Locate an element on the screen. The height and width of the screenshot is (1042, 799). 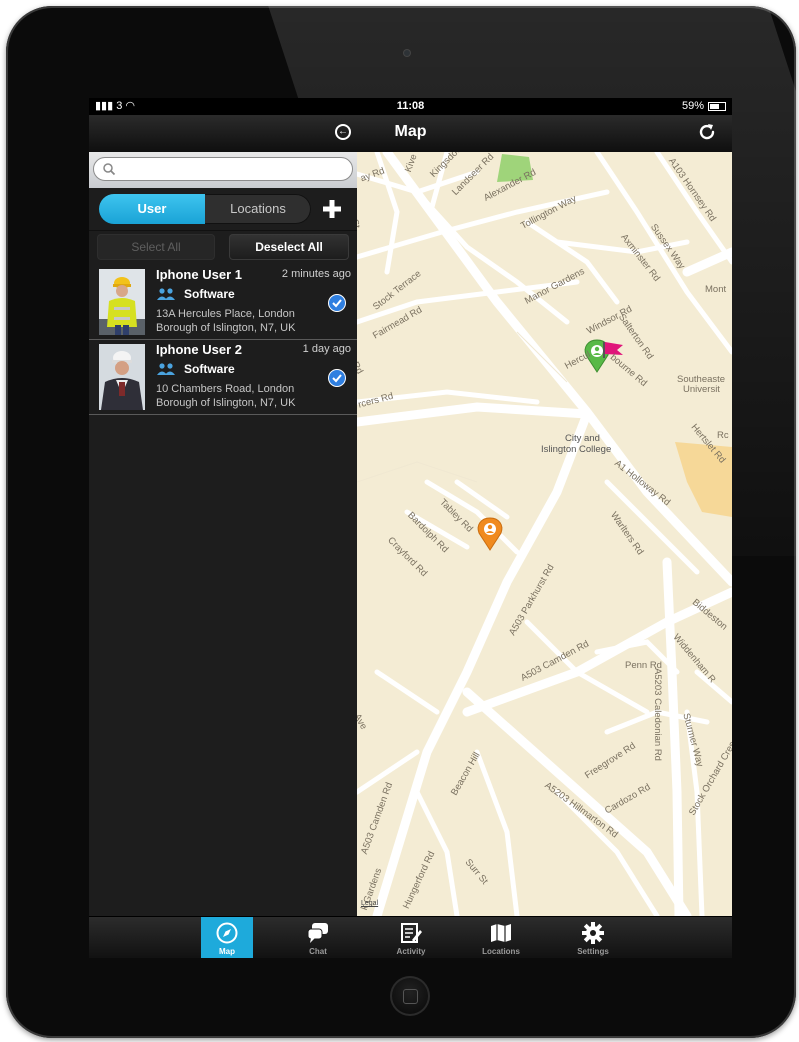
status-time: 11:08 is located at coordinates (410, 106).